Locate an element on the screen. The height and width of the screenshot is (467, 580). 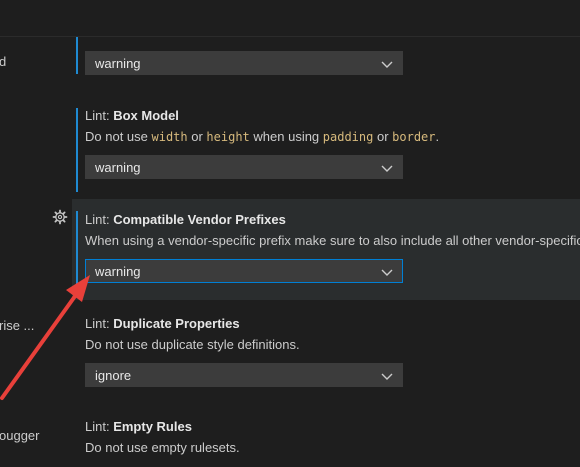
settings-header is located at coordinates (290, 18).